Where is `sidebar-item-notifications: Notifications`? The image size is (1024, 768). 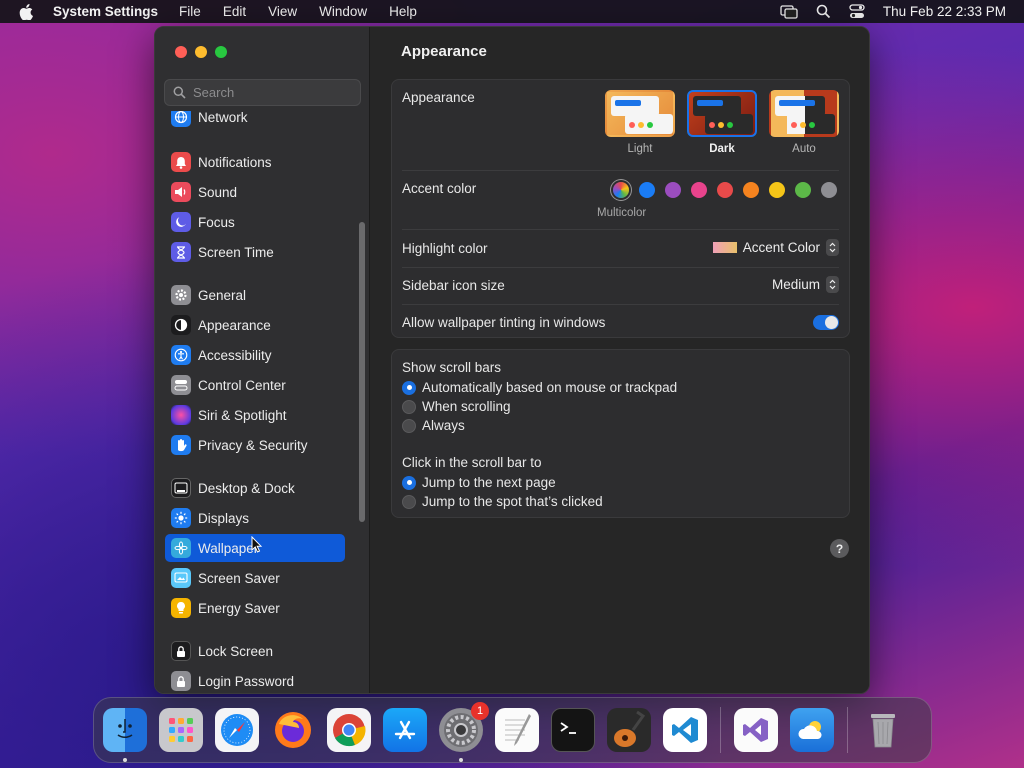 sidebar-item-notifications: Notifications is located at coordinates (255, 162).